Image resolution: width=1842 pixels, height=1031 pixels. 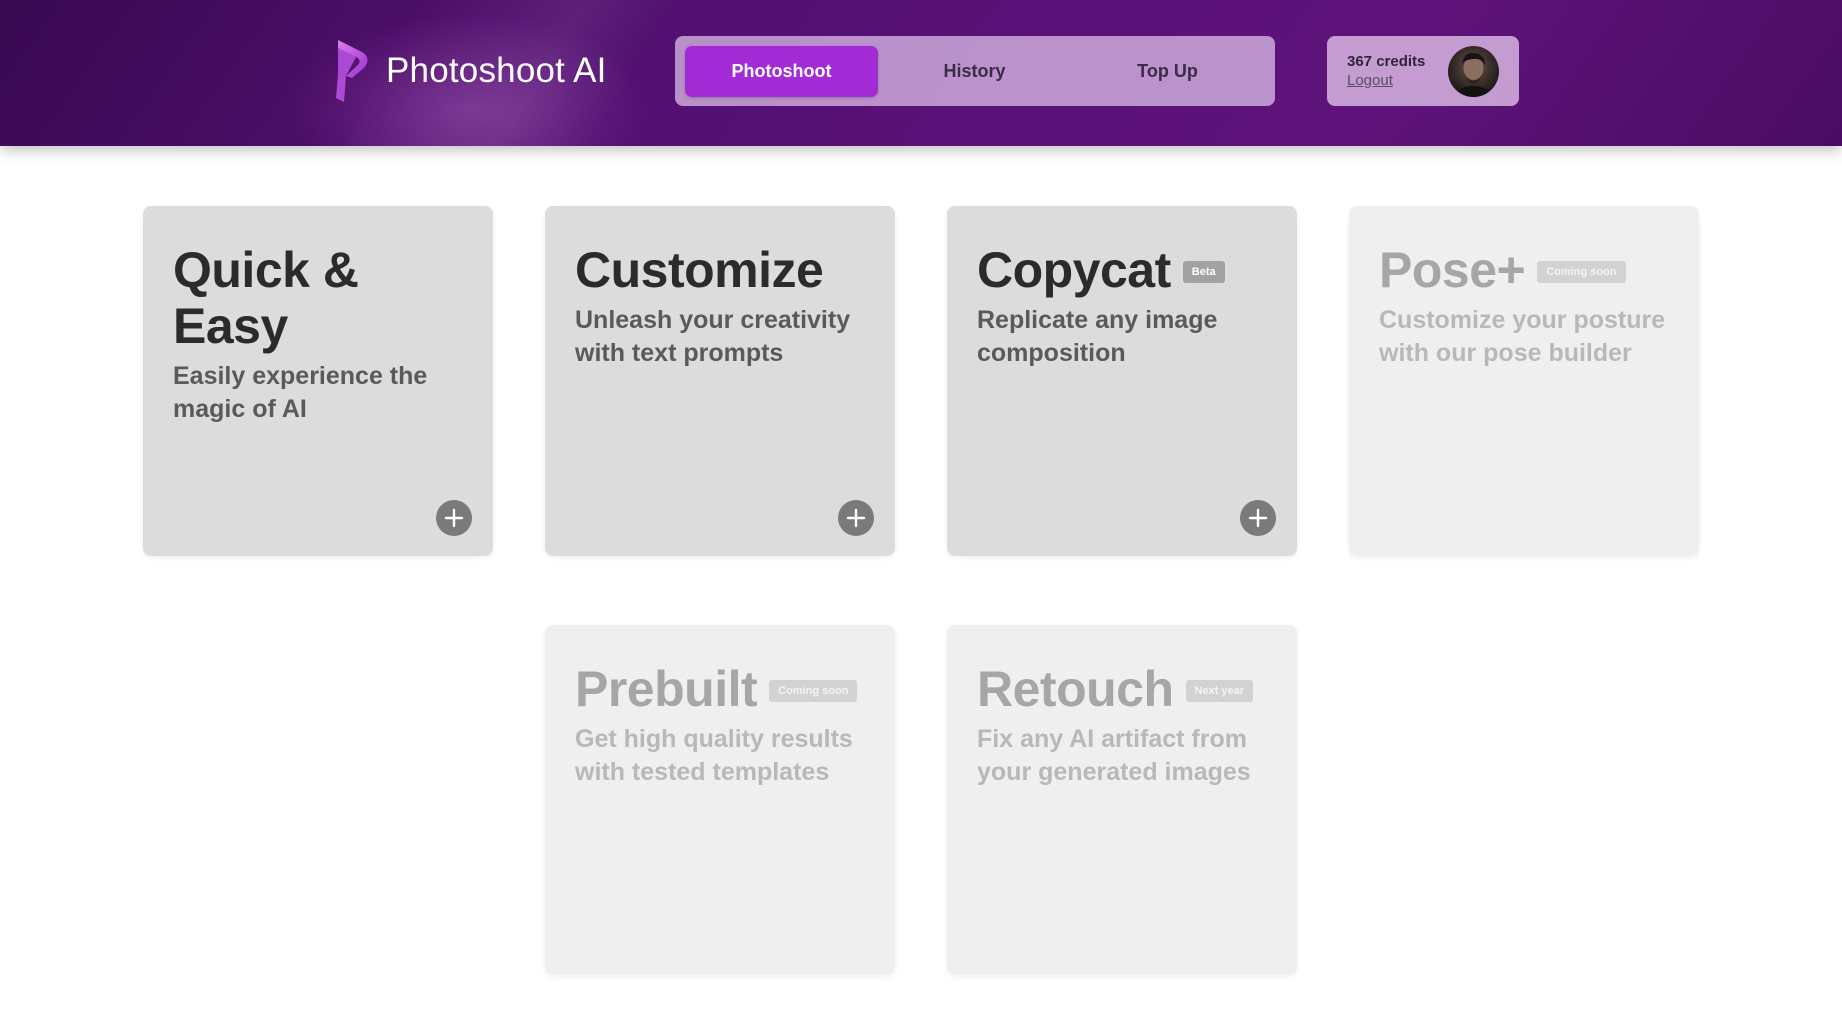 I want to click on main-nav: Photoshoot History Top Up, so click(x=975, y=71).